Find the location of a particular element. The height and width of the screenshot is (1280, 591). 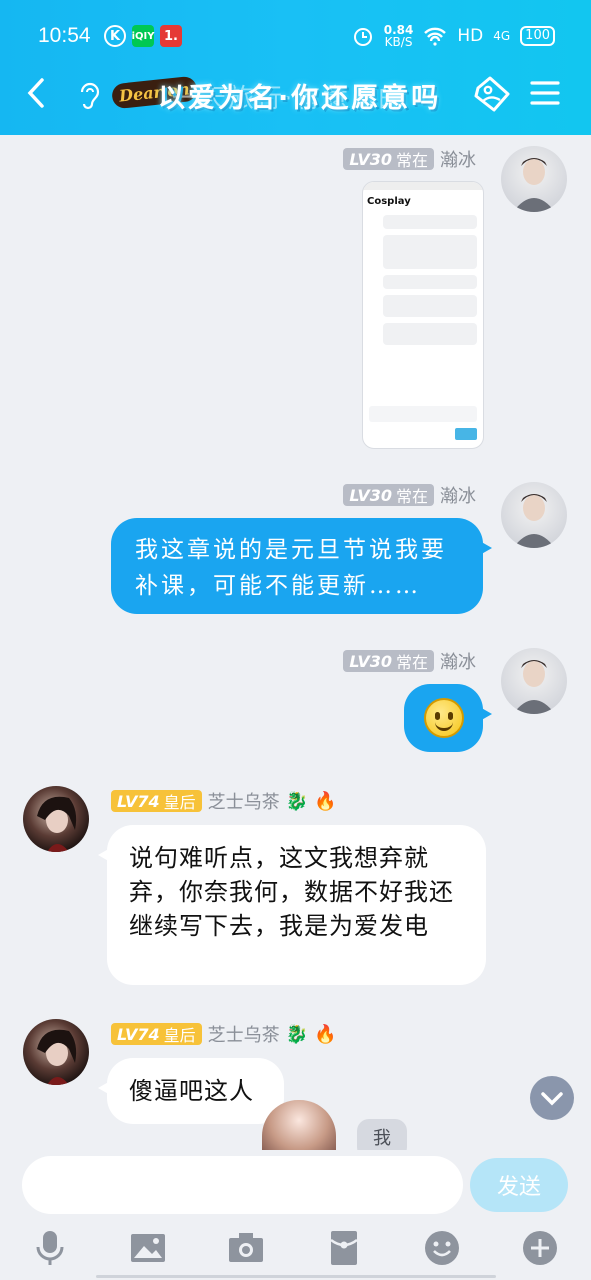

hd-indicator: HD is located at coordinates (470, 36).